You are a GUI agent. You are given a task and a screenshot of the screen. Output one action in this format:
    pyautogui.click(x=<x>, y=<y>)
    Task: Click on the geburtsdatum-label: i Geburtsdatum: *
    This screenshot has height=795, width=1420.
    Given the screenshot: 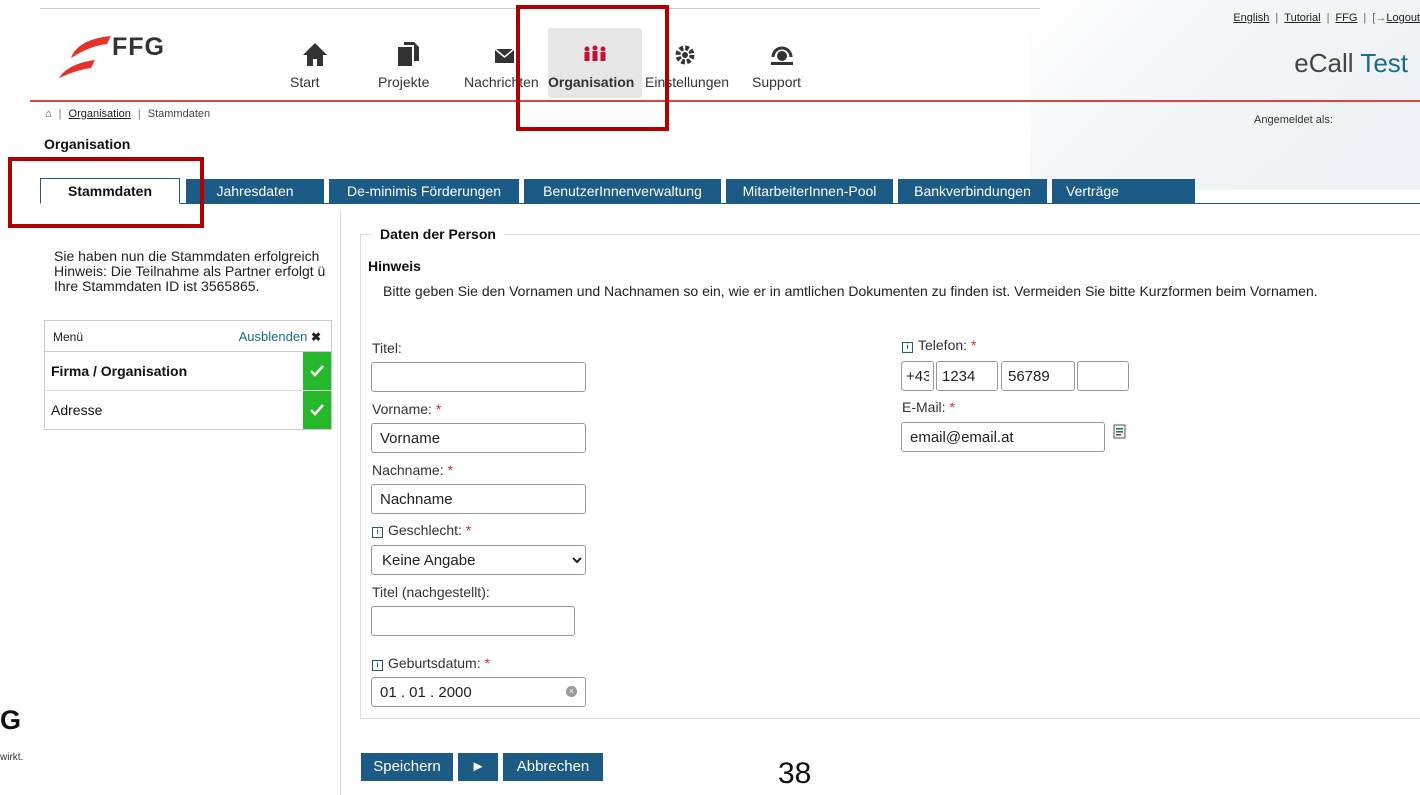 What is the action you would take?
    pyautogui.click(x=431, y=663)
    